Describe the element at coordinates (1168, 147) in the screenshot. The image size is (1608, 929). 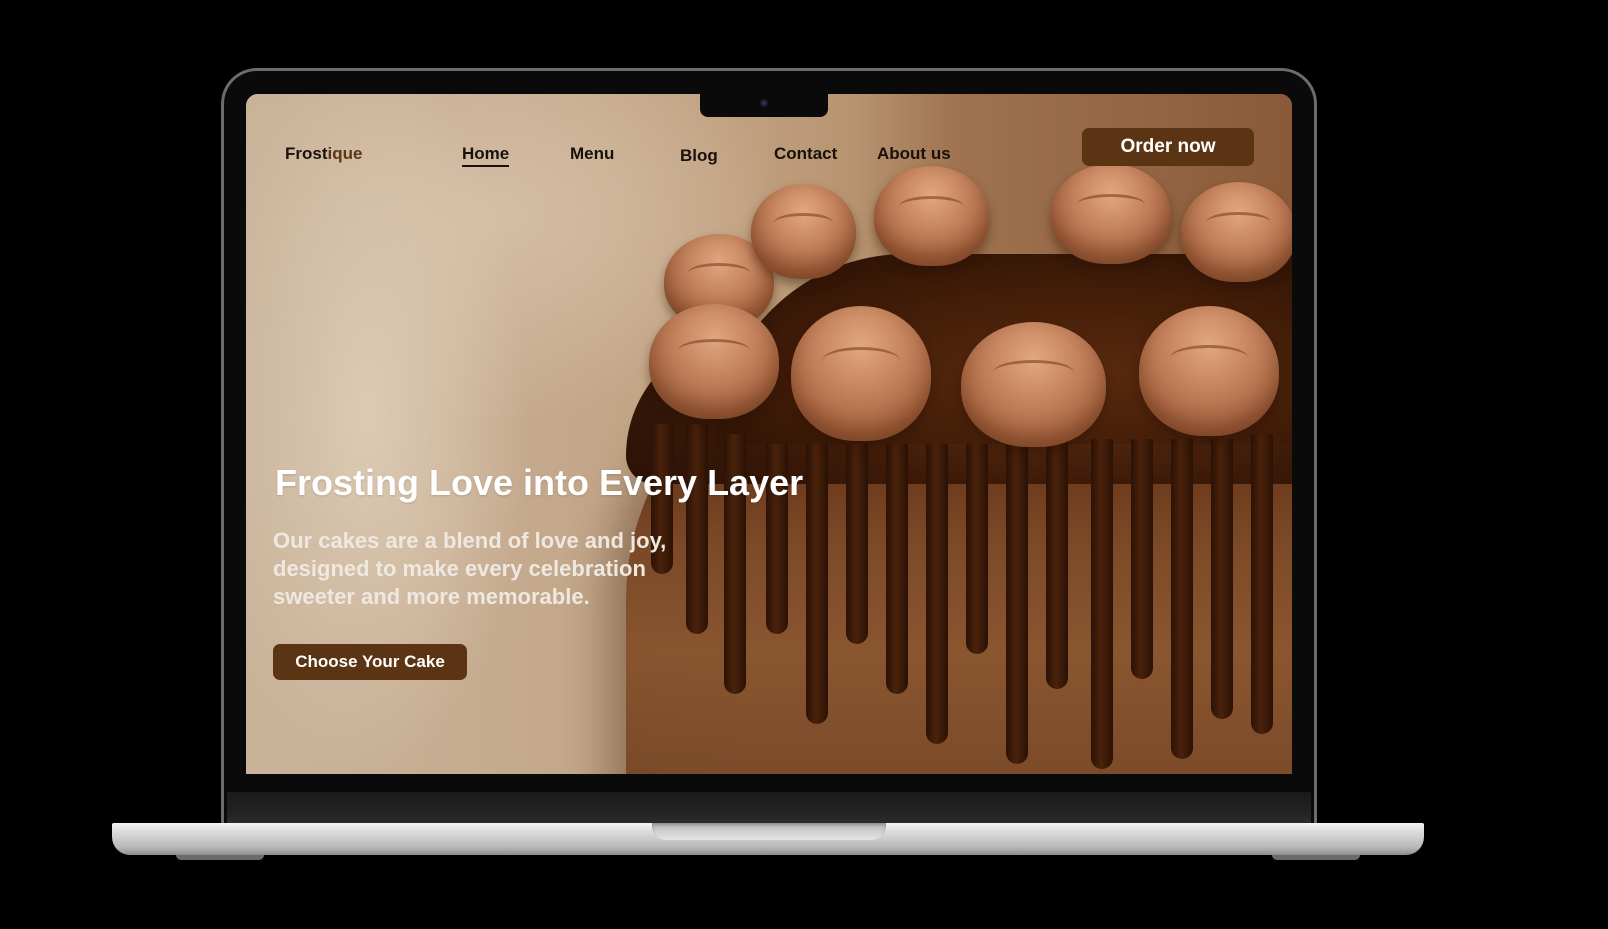
I see `order-now-button: Order now` at that location.